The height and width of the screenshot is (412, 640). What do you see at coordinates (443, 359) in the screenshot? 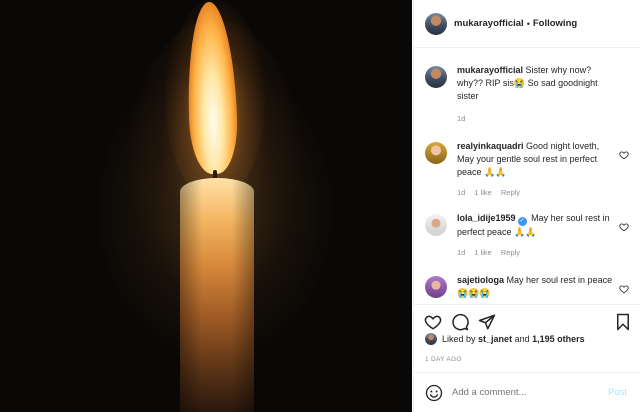
I see `post-timestamp: 1 DAY AGO` at bounding box center [443, 359].